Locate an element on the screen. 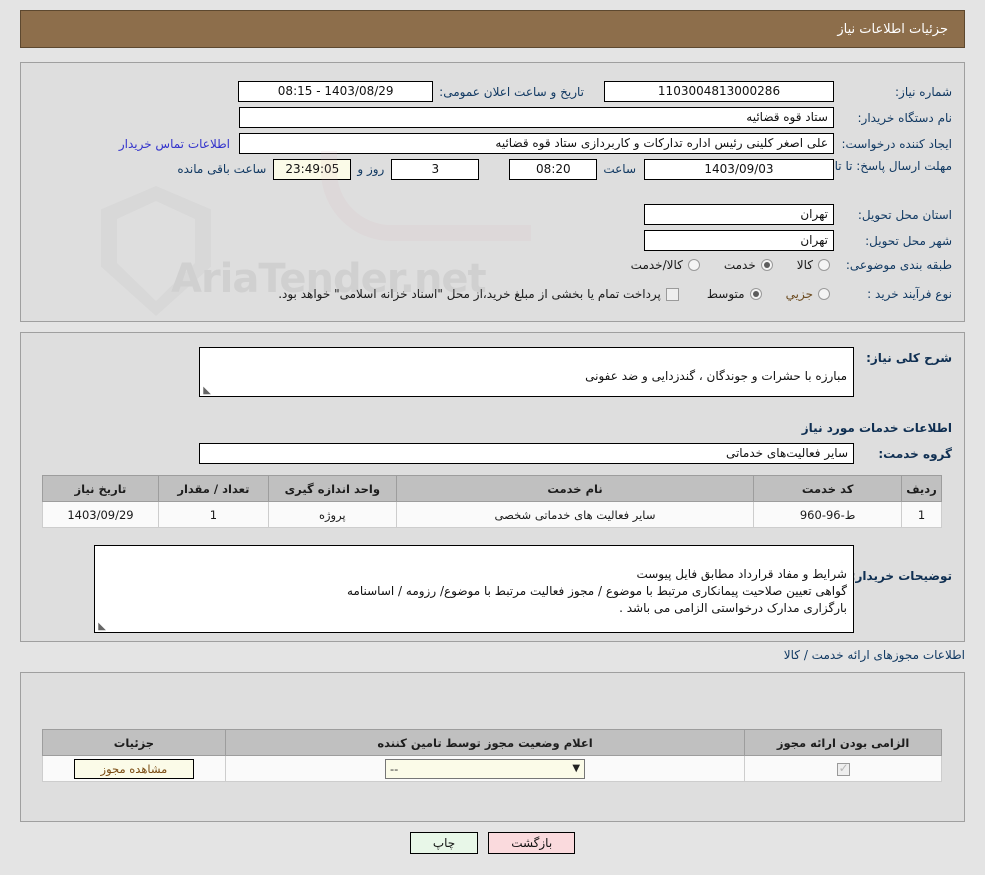 The image size is (985, 875). service-group-field: سایر فعالیت‌های خدماتی is located at coordinates (526, 453).